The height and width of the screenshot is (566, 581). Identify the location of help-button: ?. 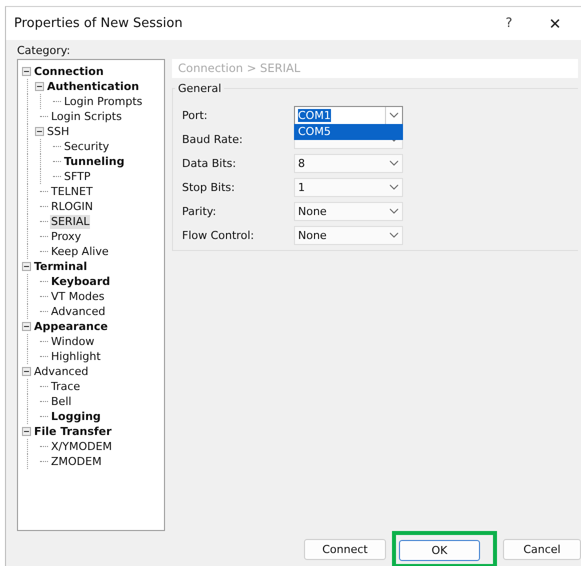
(509, 23).